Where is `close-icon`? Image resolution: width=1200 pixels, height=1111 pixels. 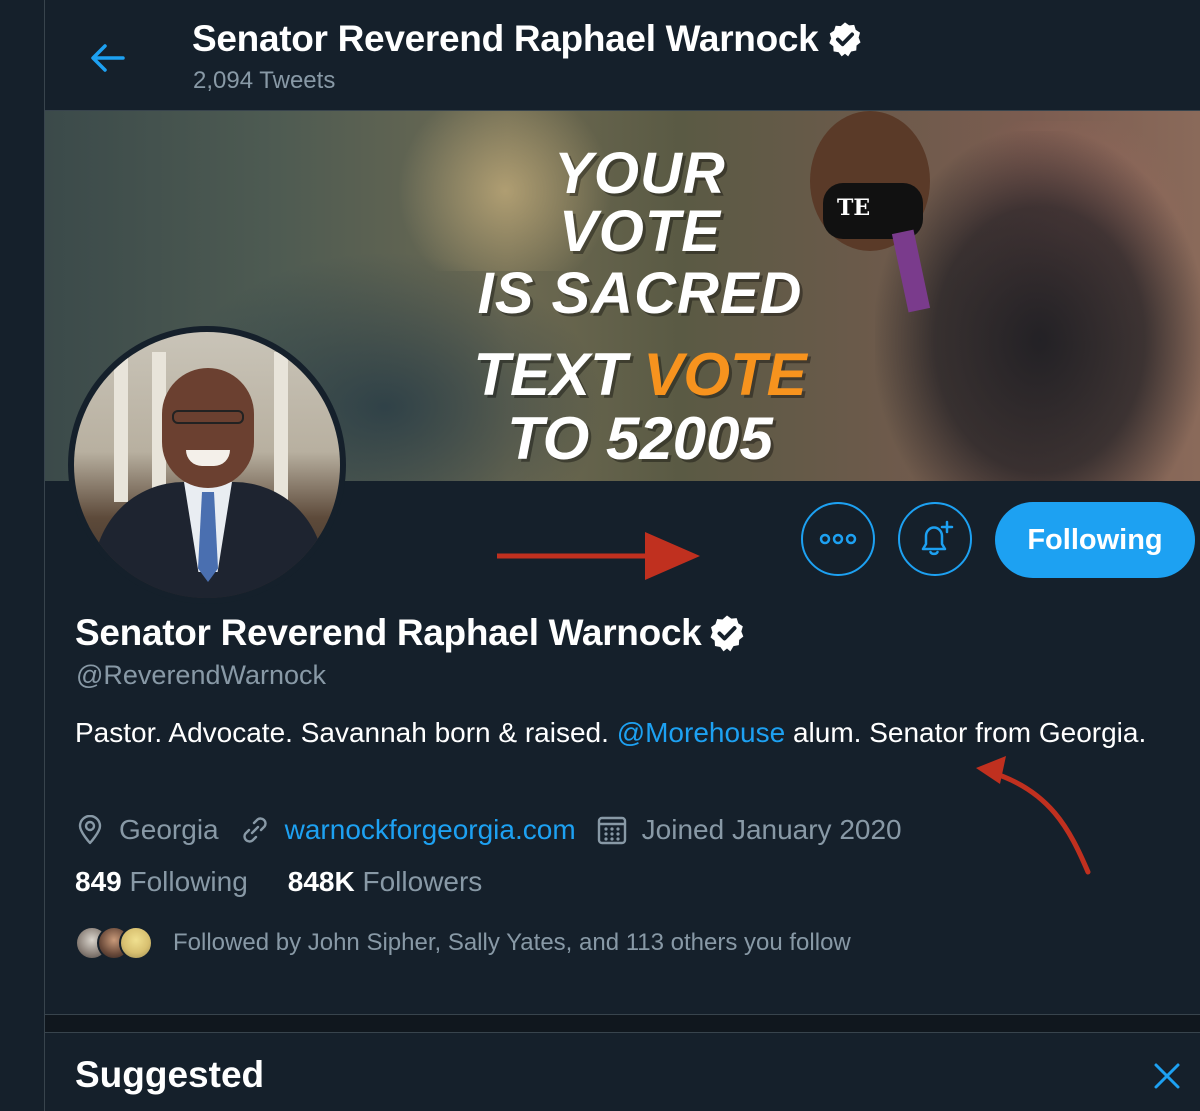 close-icon is located at coordinates (1167, 1076).